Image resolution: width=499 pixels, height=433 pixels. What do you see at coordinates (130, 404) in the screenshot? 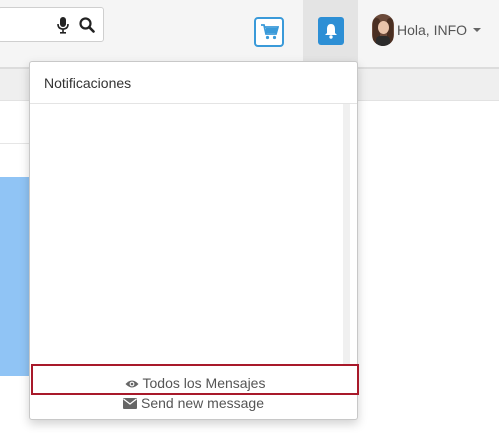
I see `envelope-icon` at bounding box center [130, 404].